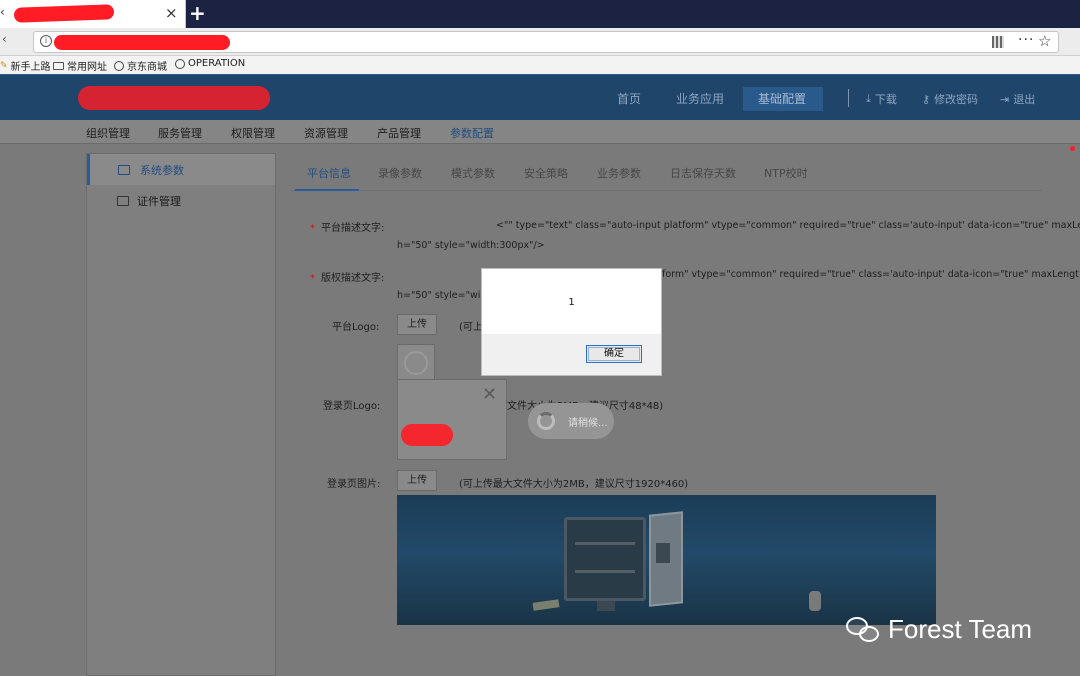 Image resolution: width=1080 pixels, height=676 pixels. I want to click on download-icon: ⤓, so click(868, 98).